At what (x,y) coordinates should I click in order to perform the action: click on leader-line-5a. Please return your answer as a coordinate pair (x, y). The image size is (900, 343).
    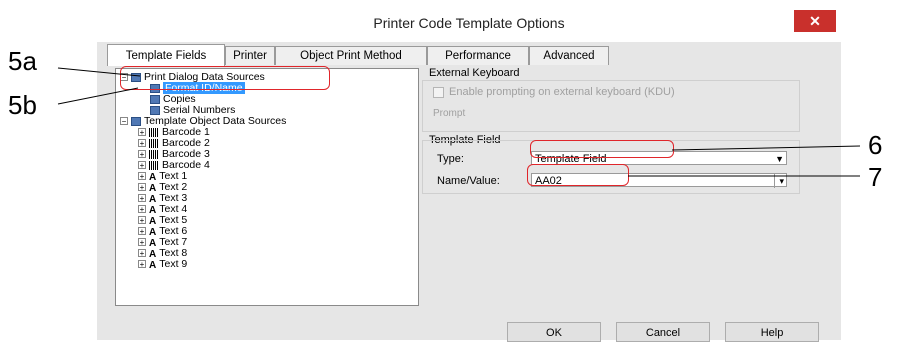
    Looking at the image, I should click on (99, 72).